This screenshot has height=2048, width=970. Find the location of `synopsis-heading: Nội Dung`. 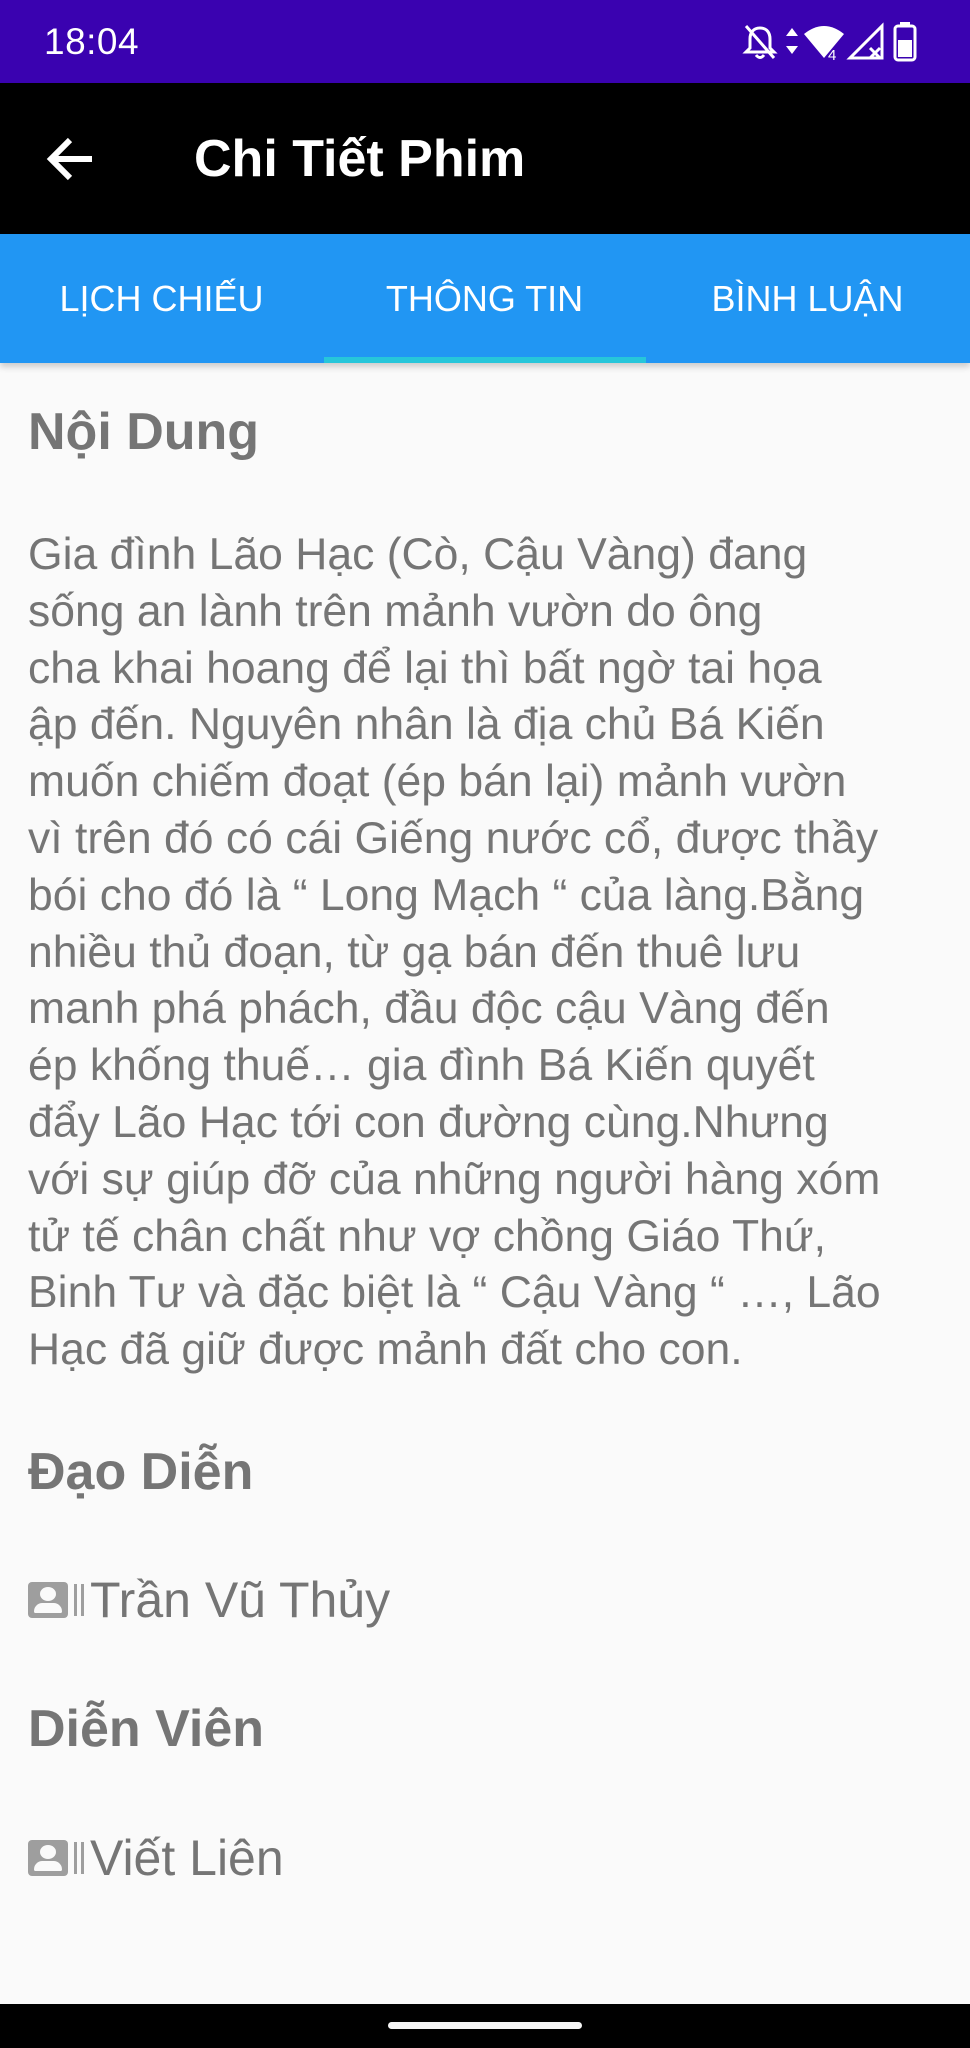

synopsis-heading: Nội Dung is located at coordinates (144, 432).